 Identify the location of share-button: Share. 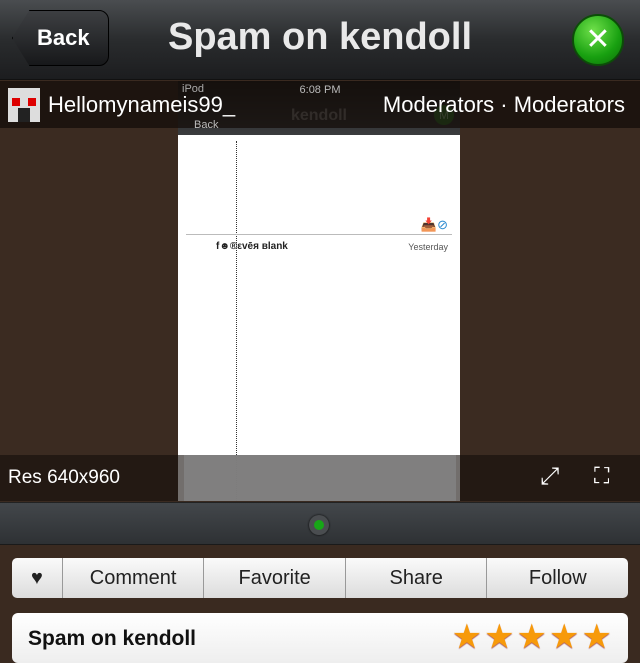
(415, 578).